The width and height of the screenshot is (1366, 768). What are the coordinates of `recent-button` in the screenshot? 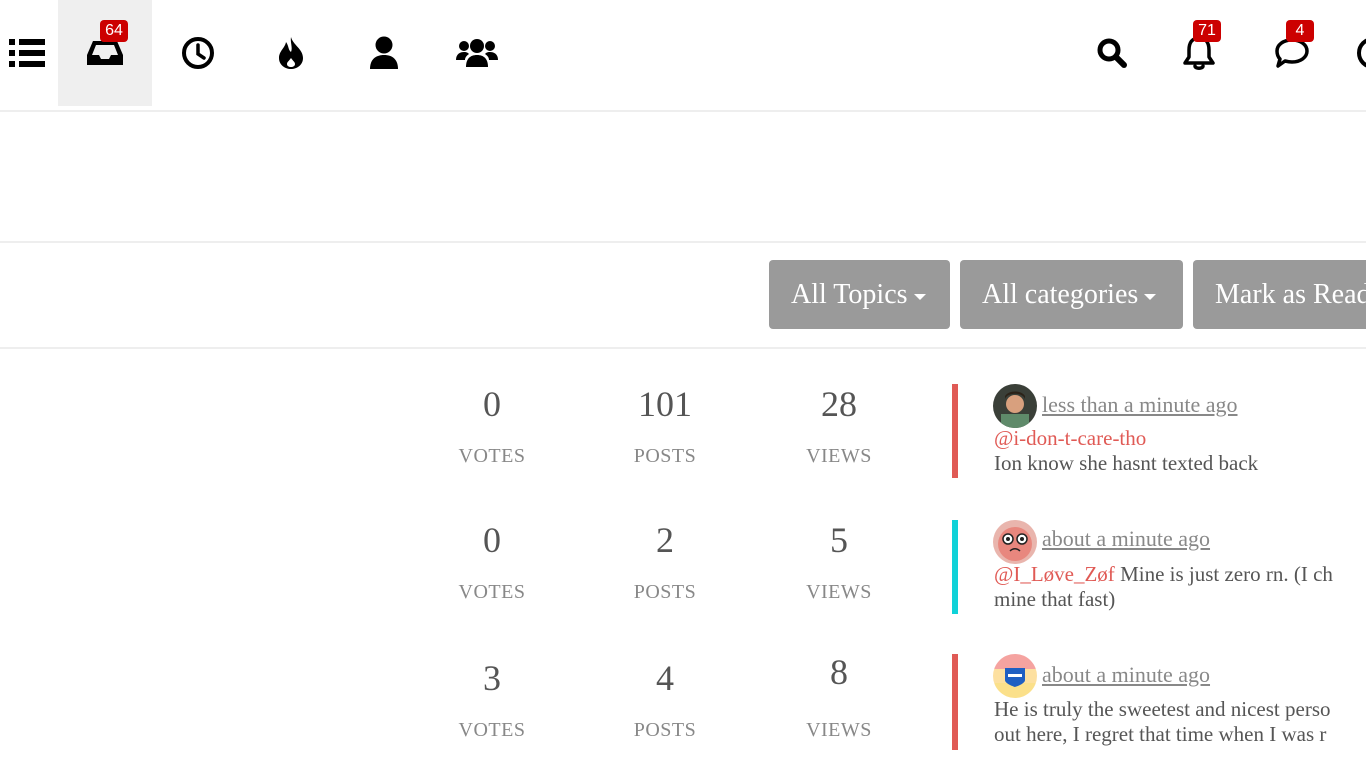 It's located at (198, 53).